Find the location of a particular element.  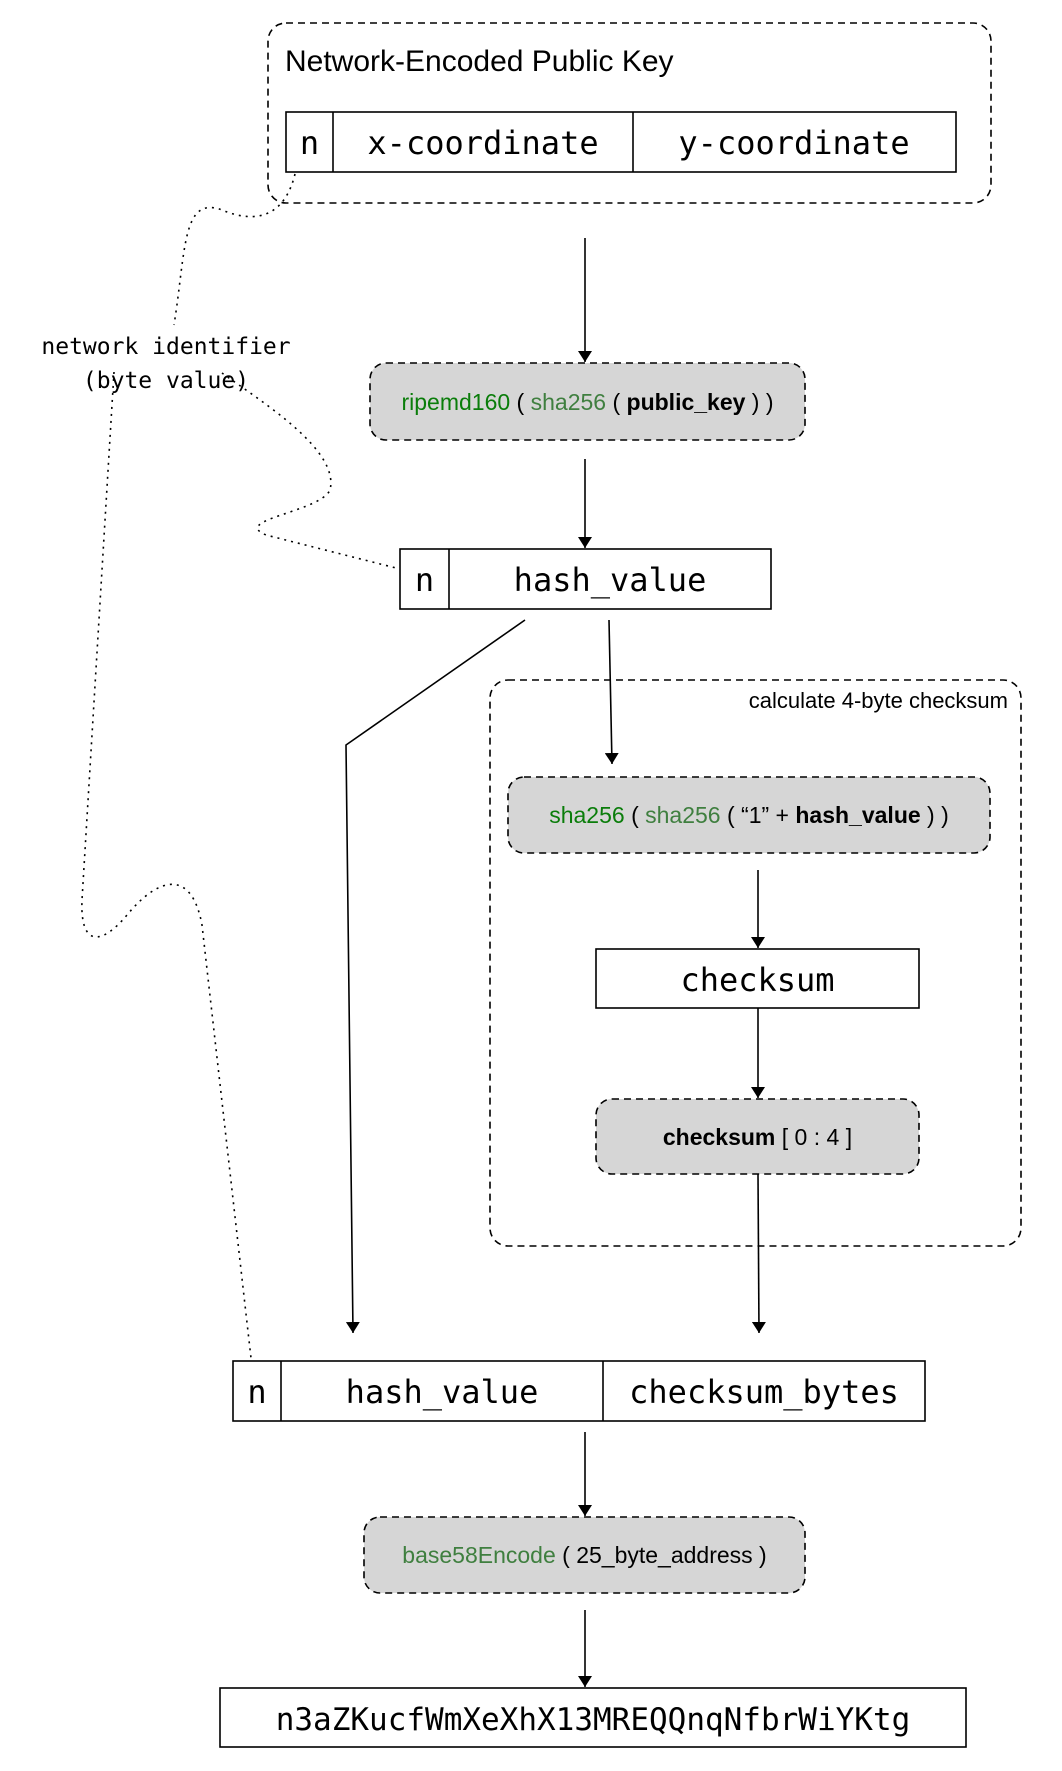

arrow-hash-to-address is located at coordinates (435, 976).